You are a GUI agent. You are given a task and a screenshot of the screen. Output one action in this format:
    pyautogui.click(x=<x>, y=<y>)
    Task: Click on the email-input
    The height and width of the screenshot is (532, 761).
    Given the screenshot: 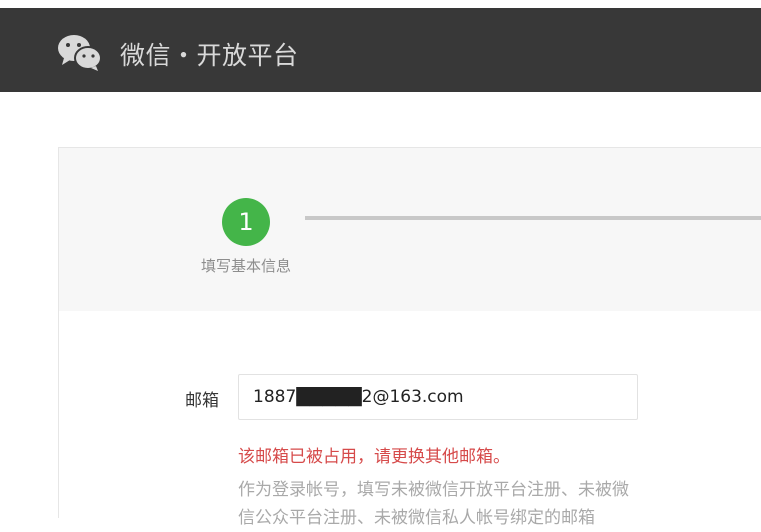 What is the action you would take?
    pyautogui.click(x=438, y=397)
    